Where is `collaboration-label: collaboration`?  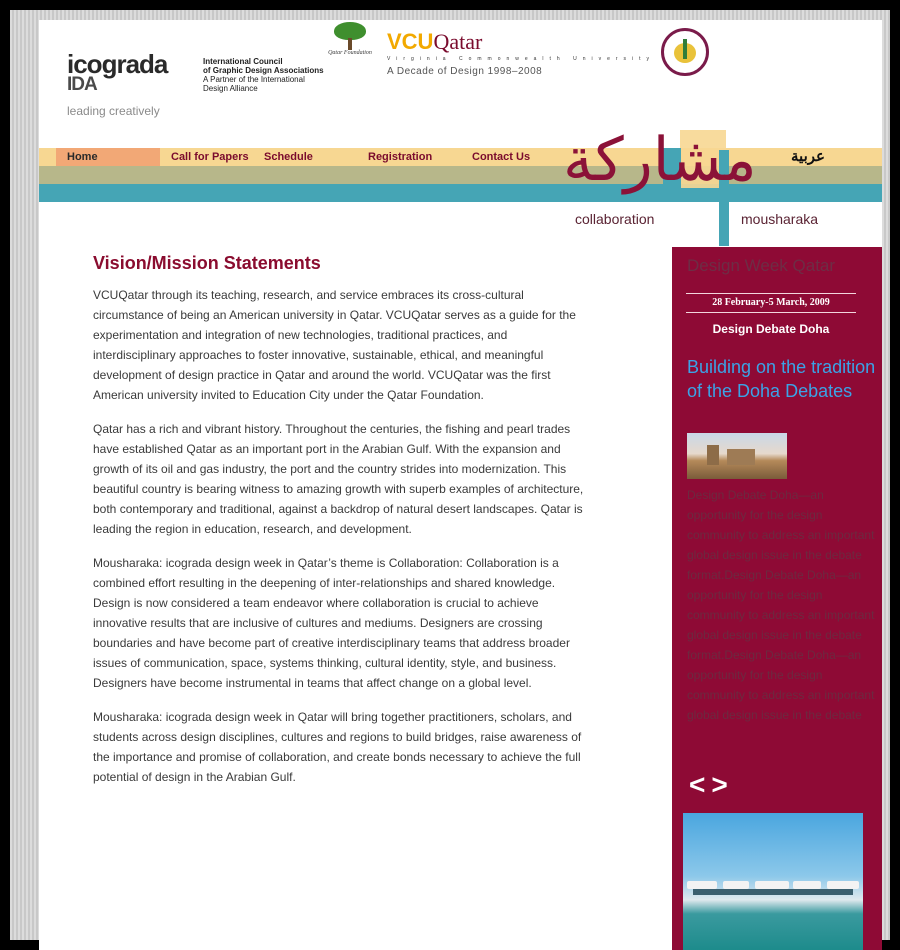
collaboration-label: collaboration is located at coordinates (615, 219).